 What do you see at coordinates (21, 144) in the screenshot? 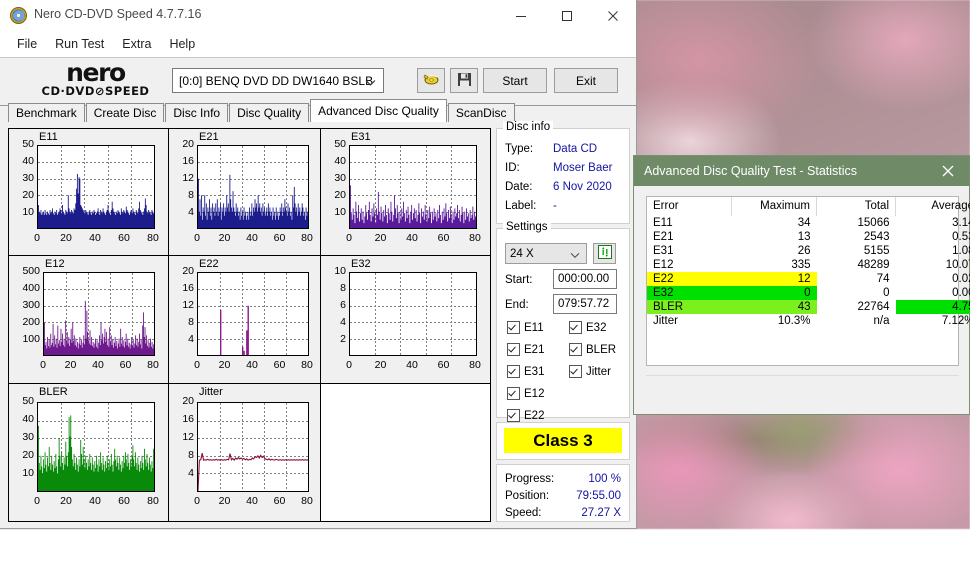
I see `y-axis-tick: 50` at bounding box center [21, 144].